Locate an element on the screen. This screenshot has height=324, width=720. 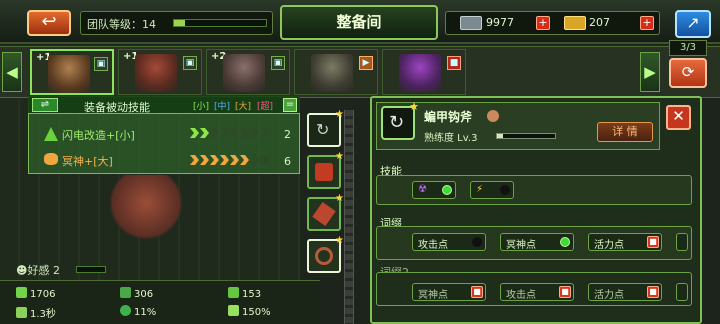
currency-bar: 9977 + 207 + is located at coordinates (552, 23).